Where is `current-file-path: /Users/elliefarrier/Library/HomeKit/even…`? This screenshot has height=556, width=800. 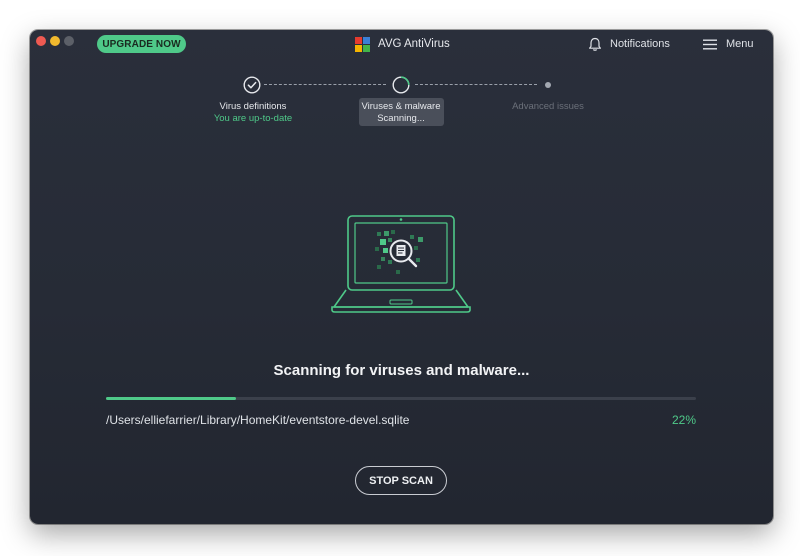
current-file-path: /Users/elliefarrier/Library/HomeKit/even… is located at coordinates (258, 420).